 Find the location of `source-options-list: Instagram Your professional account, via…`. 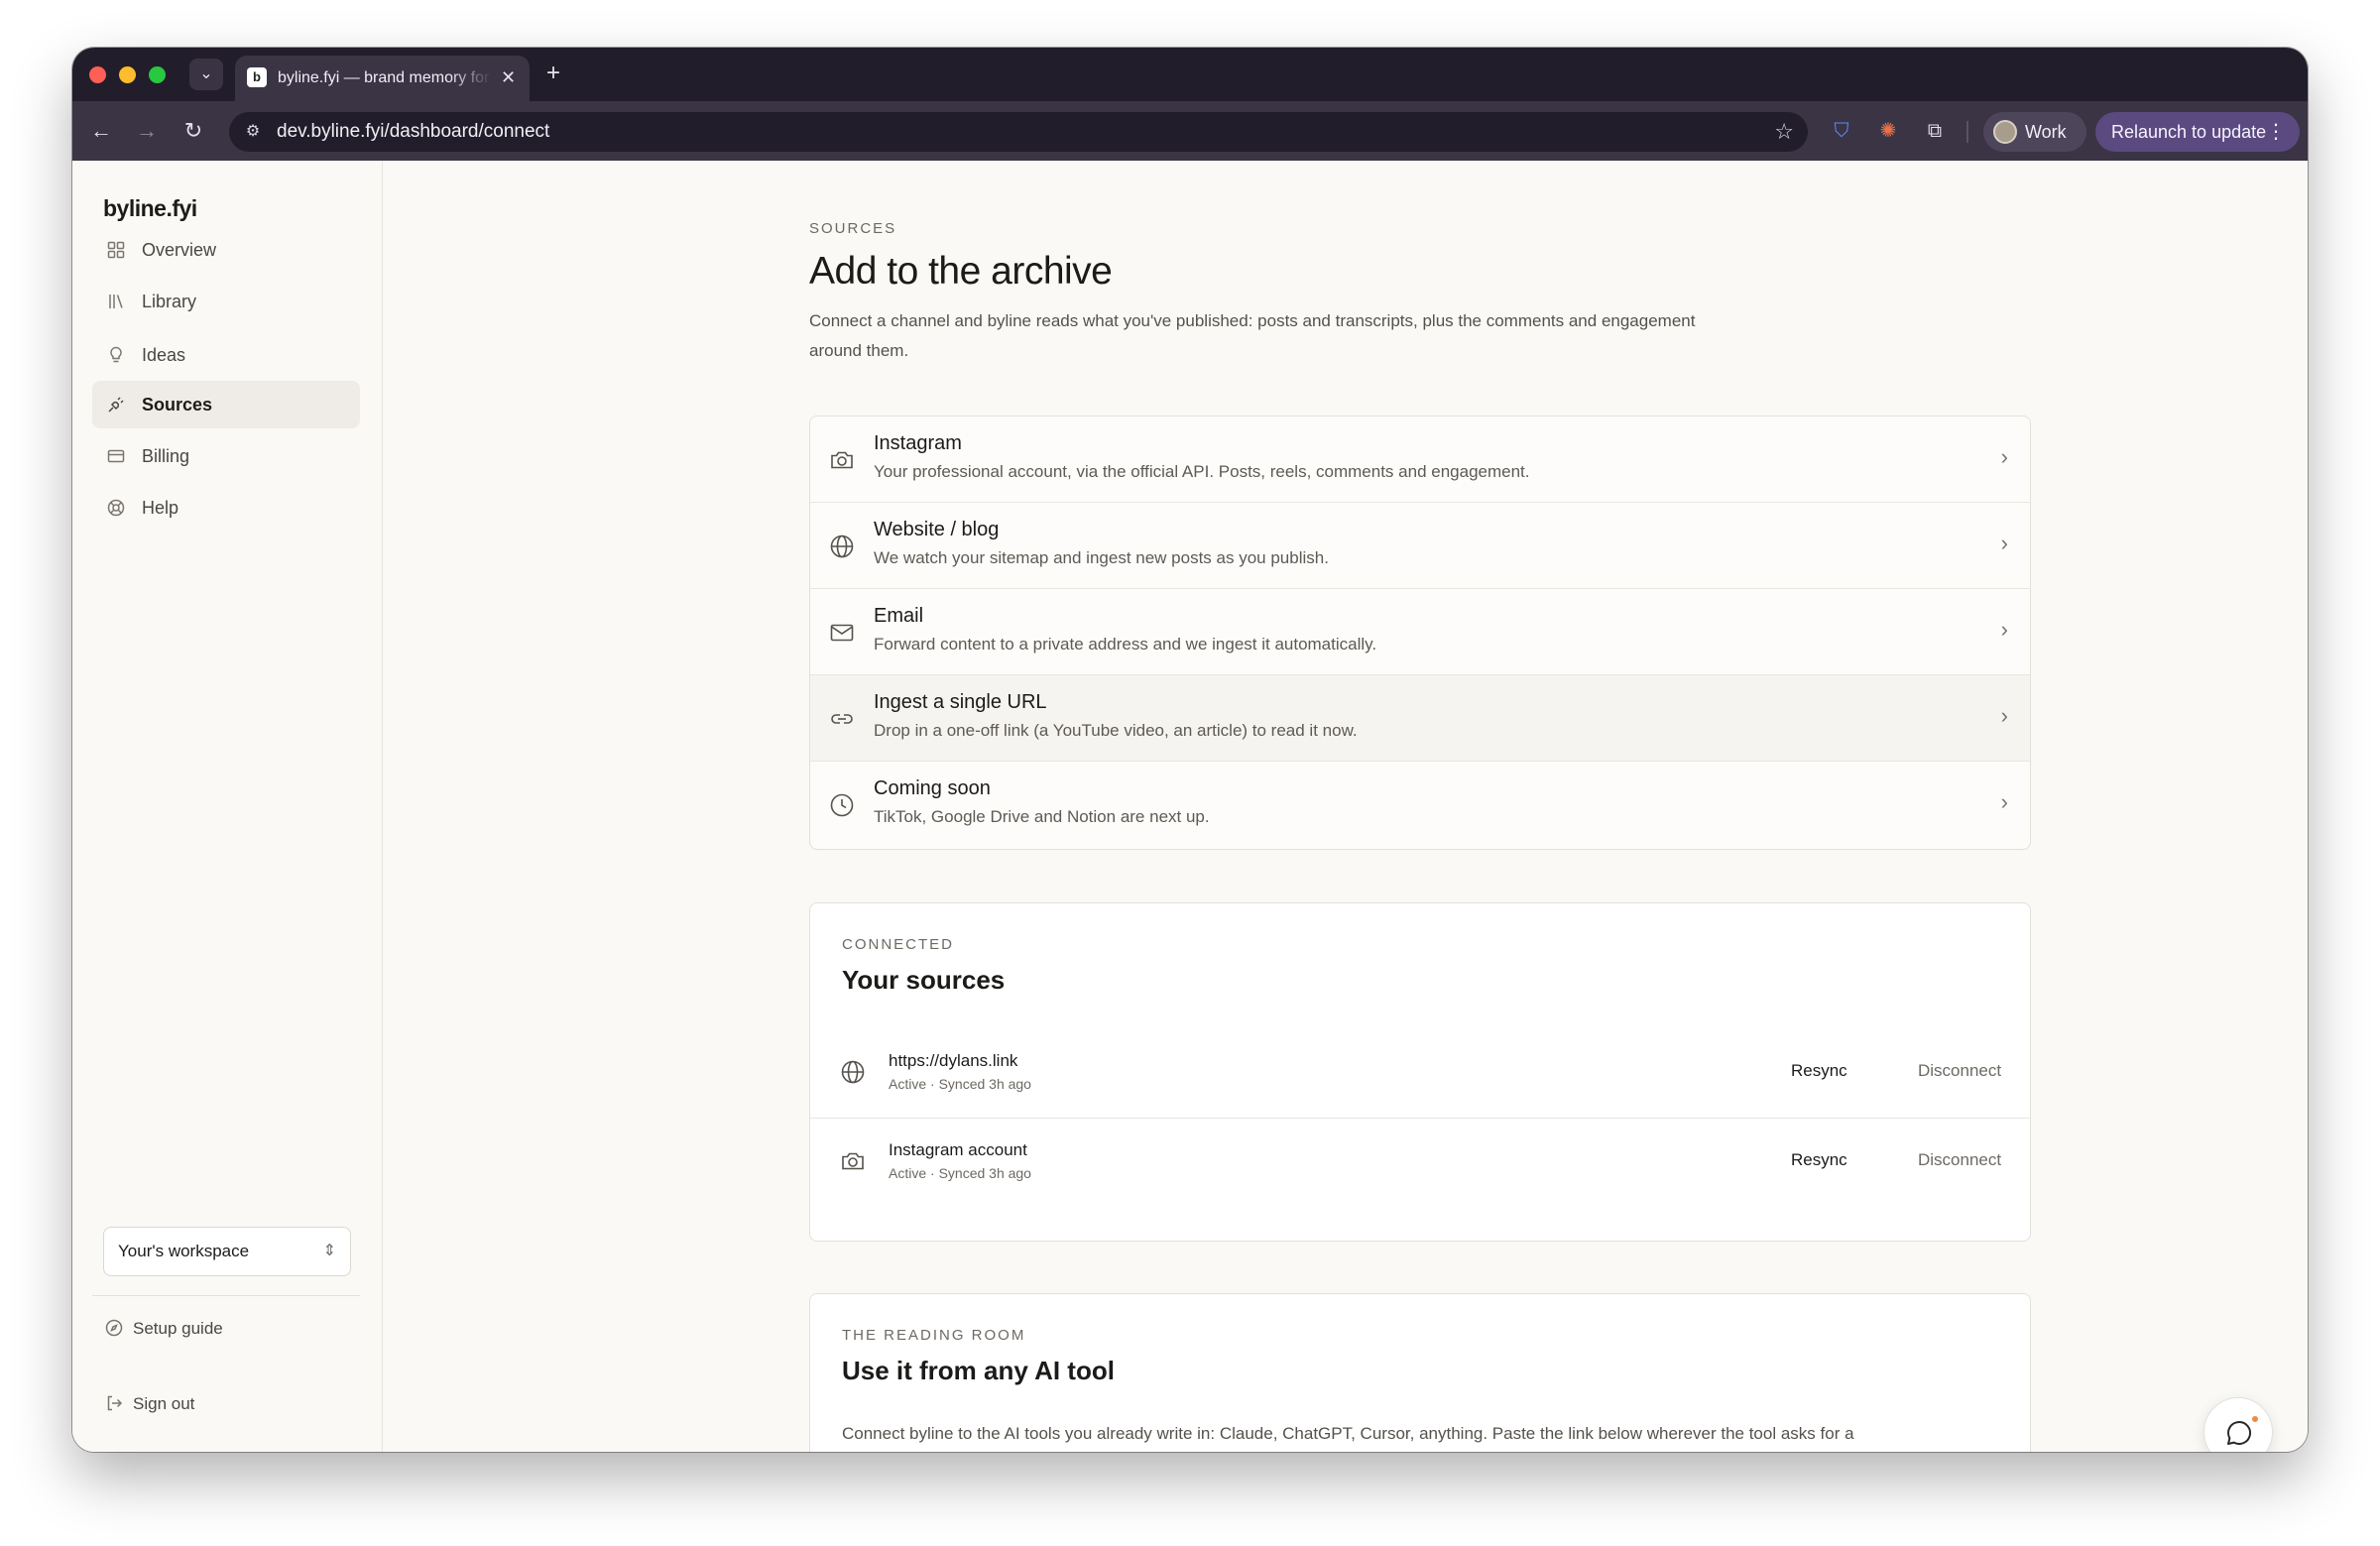

source-options-list: Instagram Your professional account, via… is located at coordinates (1420, 633).